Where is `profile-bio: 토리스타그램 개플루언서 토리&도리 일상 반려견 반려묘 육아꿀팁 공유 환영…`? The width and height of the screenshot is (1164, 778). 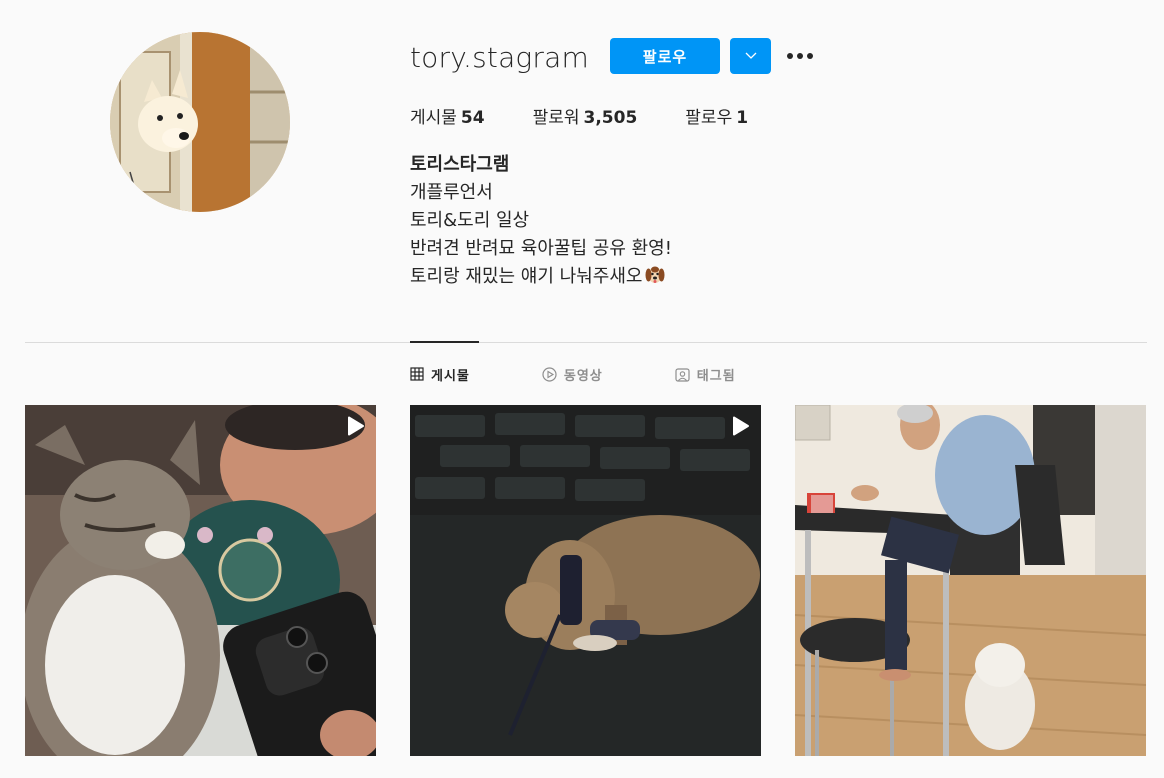
profile-bio: 토리스타그램 개플루언서 토리&도리 일상 반려견 반려묘 육아꿀팁 공유 환영… is located at coordinates (541, 222).